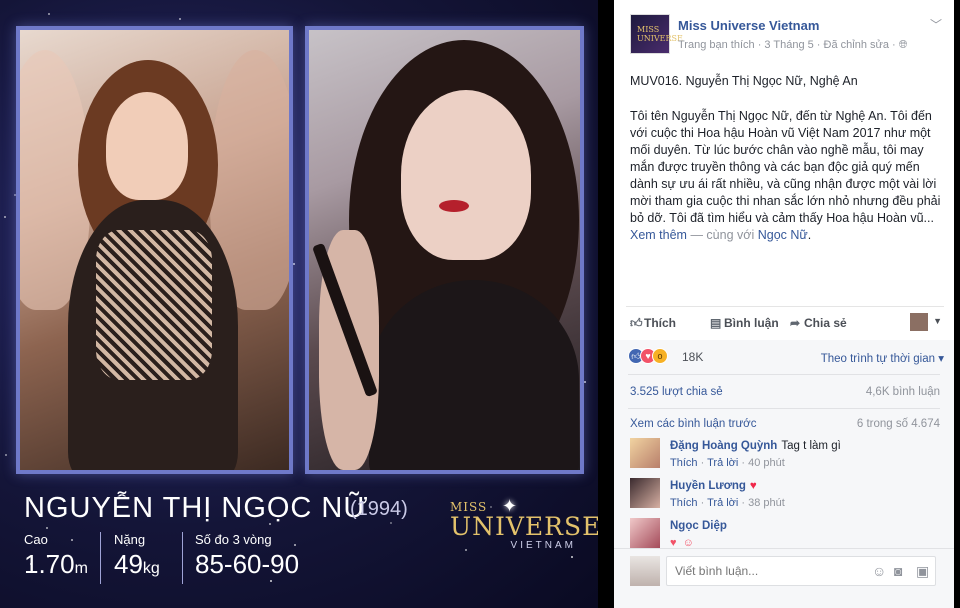  What do you see at coordinates (941, 359) in the screenshot?
I see `caret-down-icon: ▾` at bounding box center [941, 359].